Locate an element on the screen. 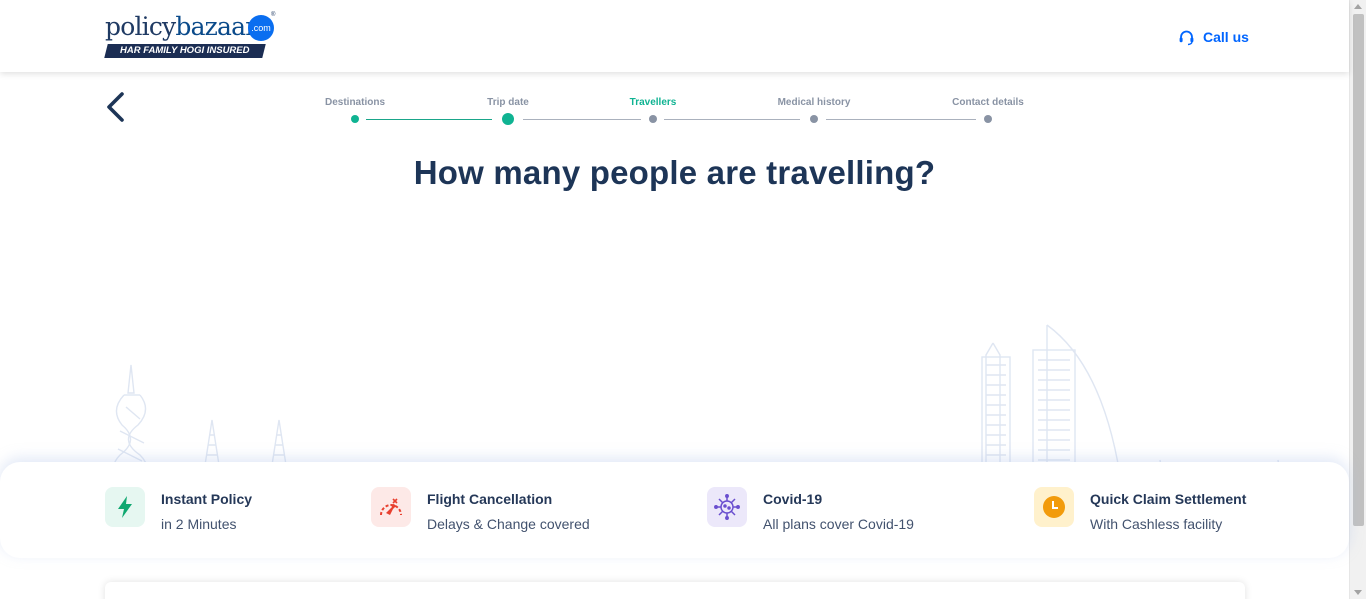 This screenshot has height=599, width=1366. logo-wordmark: policybazaar is located at coordinates (181, 26).